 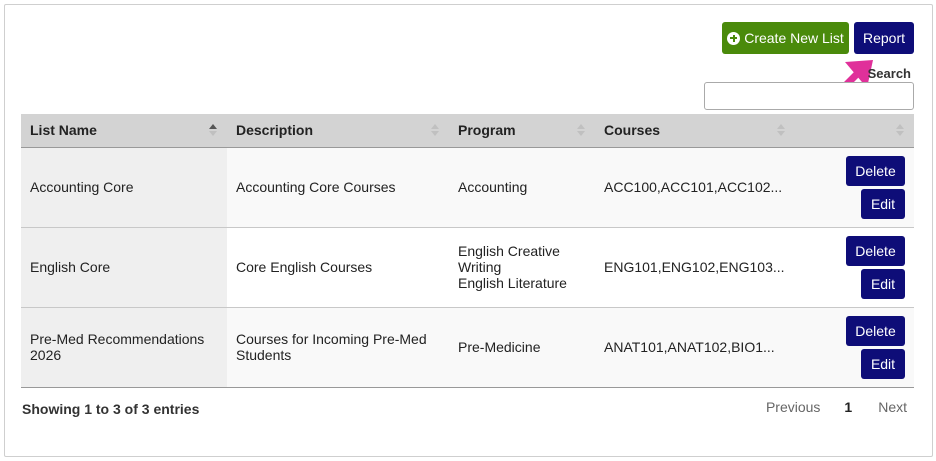 I want to click on cell-description: Accounting Core Courses, so click(x=338, y=187).